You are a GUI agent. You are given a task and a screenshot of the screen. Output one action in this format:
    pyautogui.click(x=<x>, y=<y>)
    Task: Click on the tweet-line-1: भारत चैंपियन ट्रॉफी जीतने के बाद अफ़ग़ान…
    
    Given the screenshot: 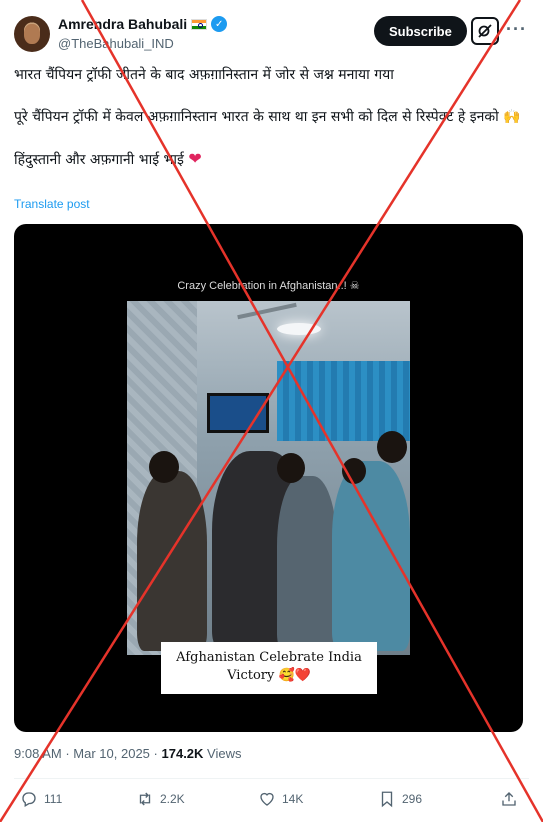 What is the action you would take?
    pyautogui.click(x=204, y=75)
    